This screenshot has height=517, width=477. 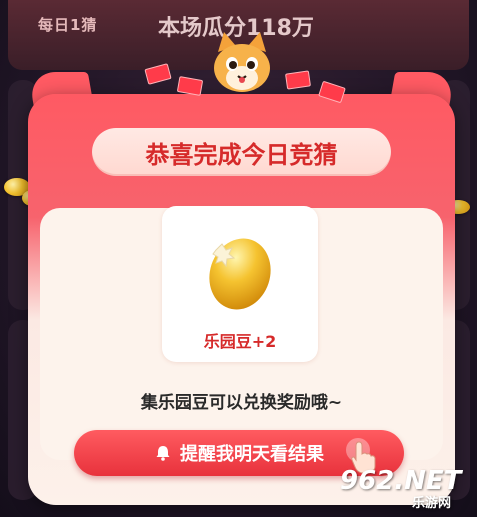 What do you see at coordinates (163, 453) in the screenshot?
I see `bell-icon` at bounding box center [163, 453].